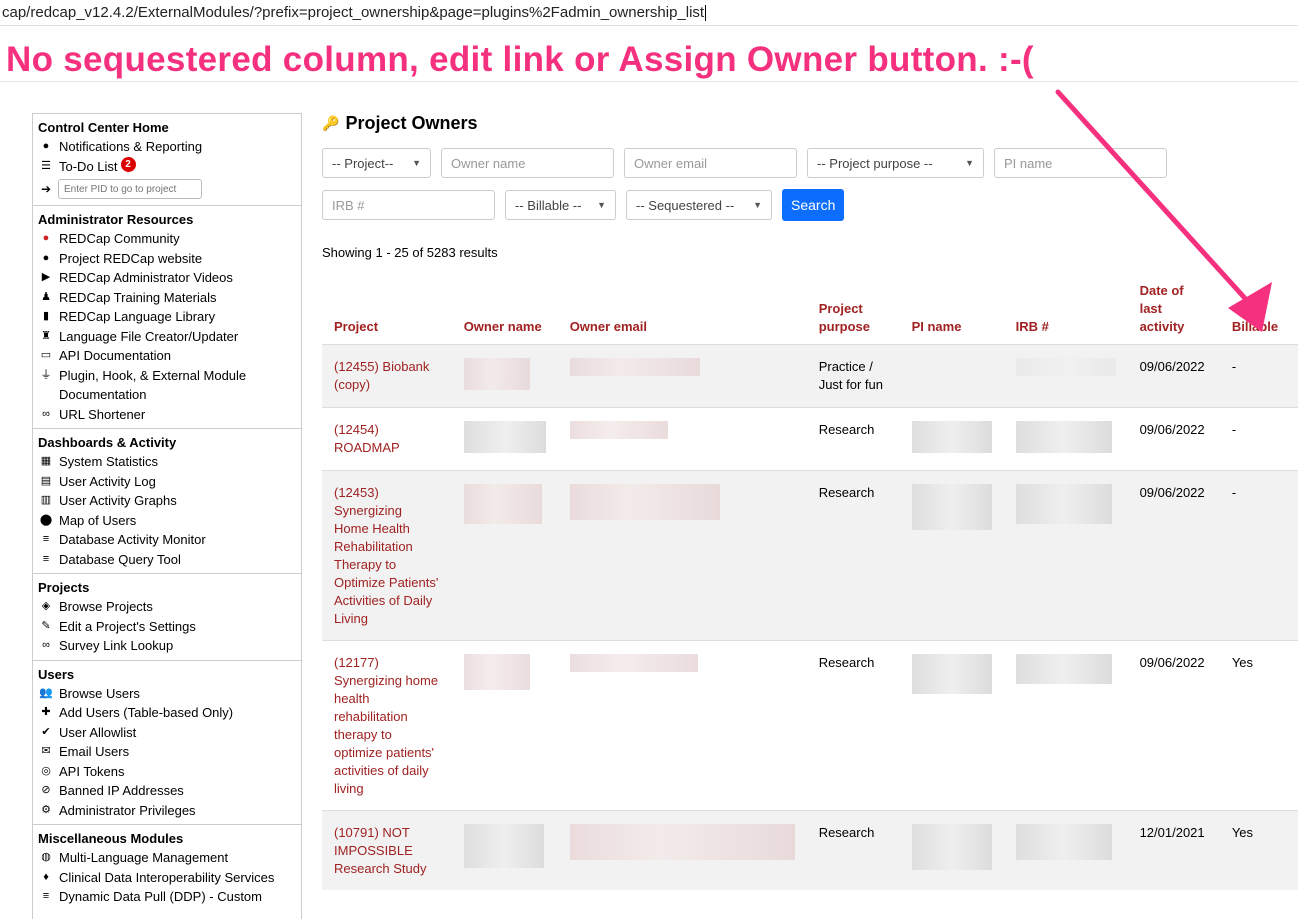 Image resolution: width=1298 pixels, height=919 pixels. What do you see at coordinates (131, 258) in the screenshot?
I see `sidebar-item-label: Project REDCap website` at bounding box center [131, 258].